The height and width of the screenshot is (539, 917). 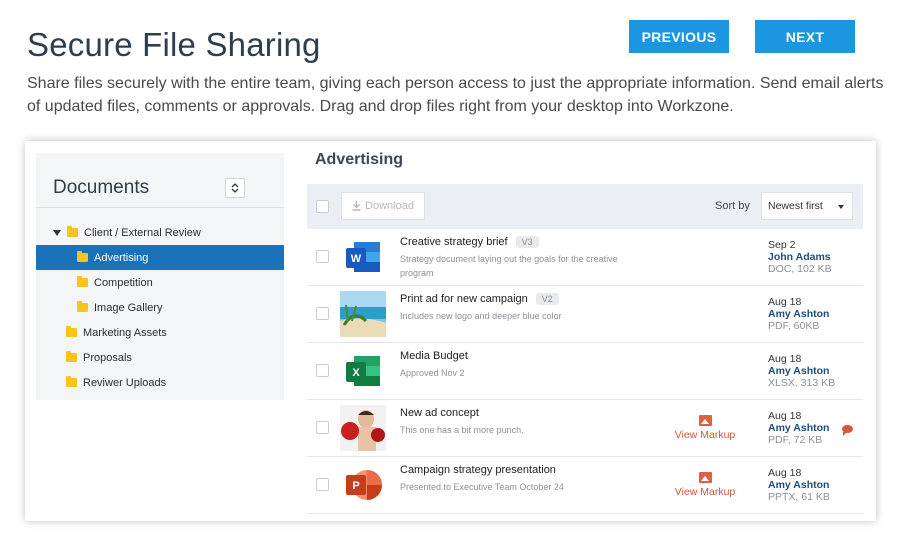 I want to click on file-name: Media Budget, so click(x=434, y=356).